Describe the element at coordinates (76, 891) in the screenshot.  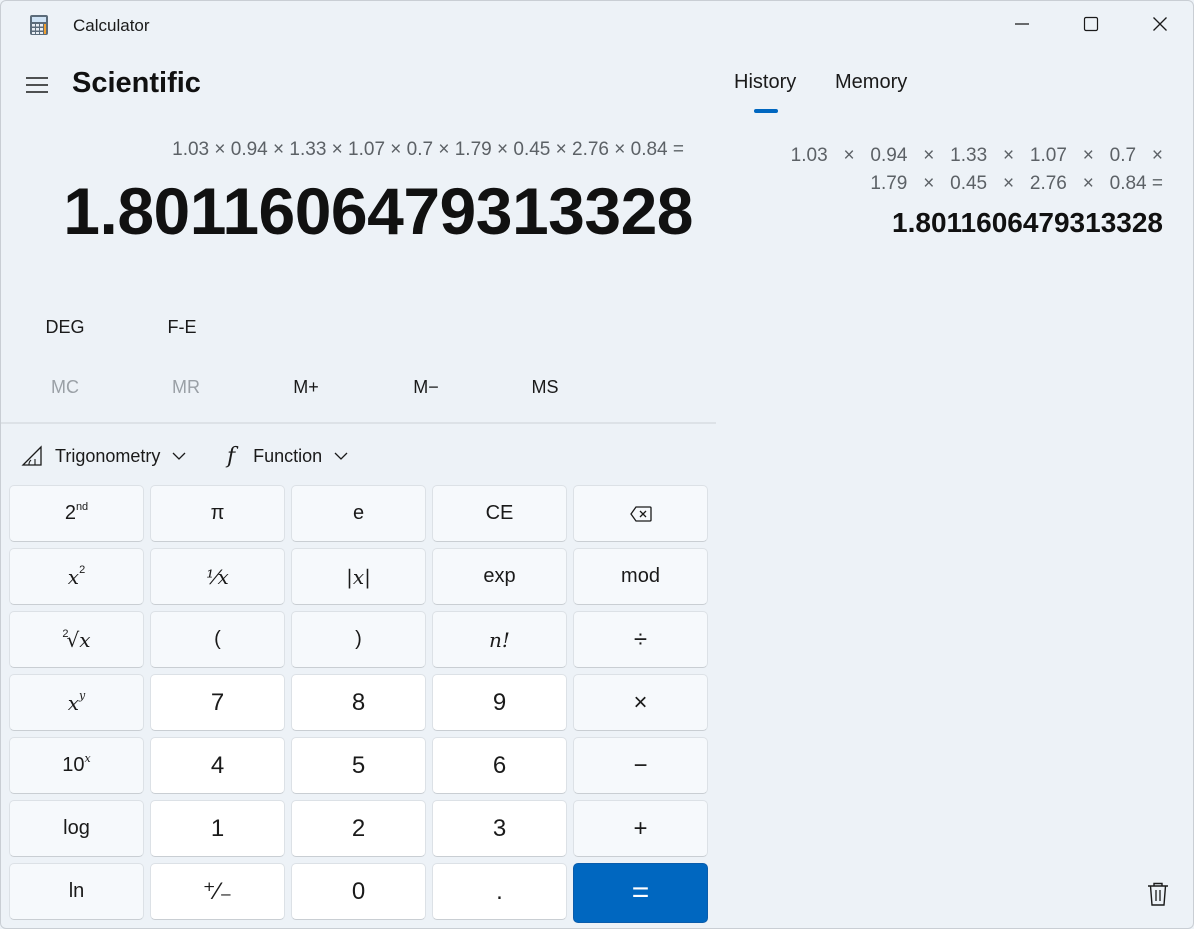
I see `ln-button: ln` at that location.